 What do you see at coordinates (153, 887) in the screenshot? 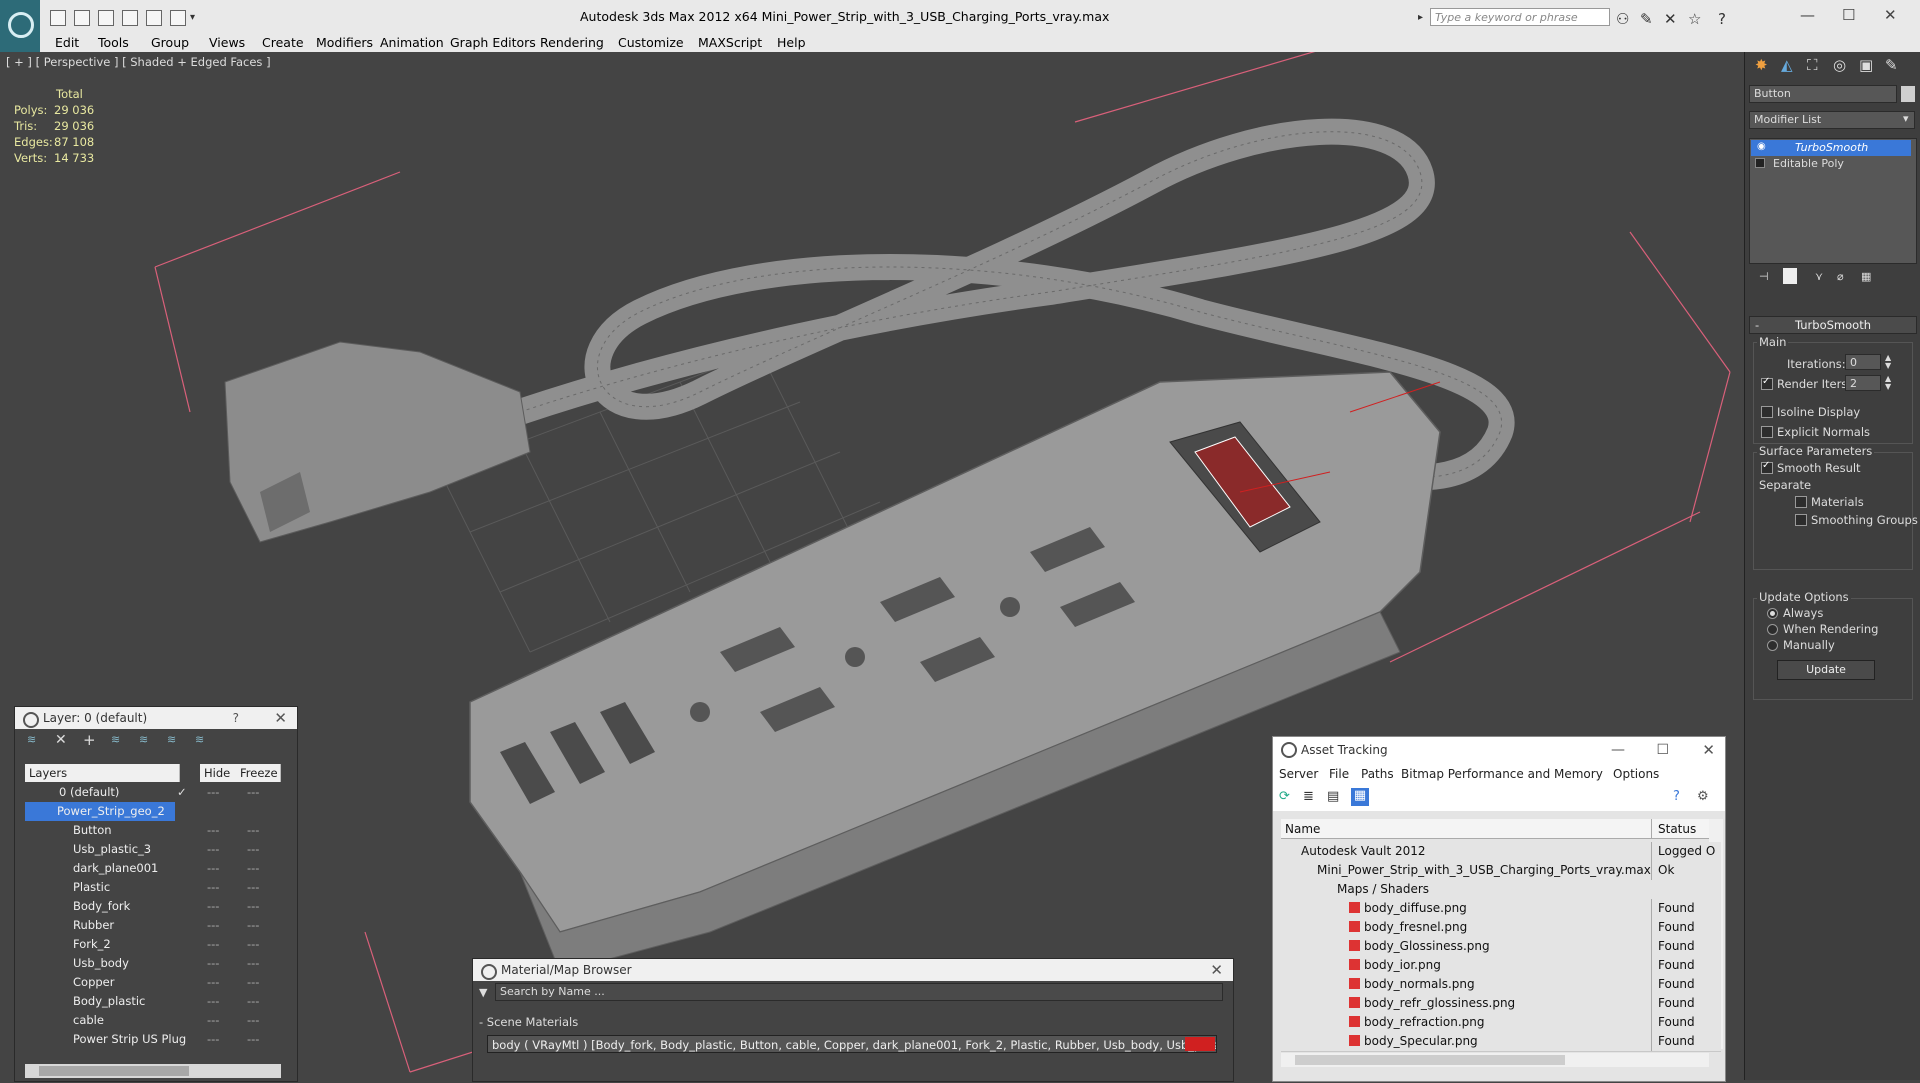
I see `object-row: Plastic --- ---` at bounding box center [153, 887].